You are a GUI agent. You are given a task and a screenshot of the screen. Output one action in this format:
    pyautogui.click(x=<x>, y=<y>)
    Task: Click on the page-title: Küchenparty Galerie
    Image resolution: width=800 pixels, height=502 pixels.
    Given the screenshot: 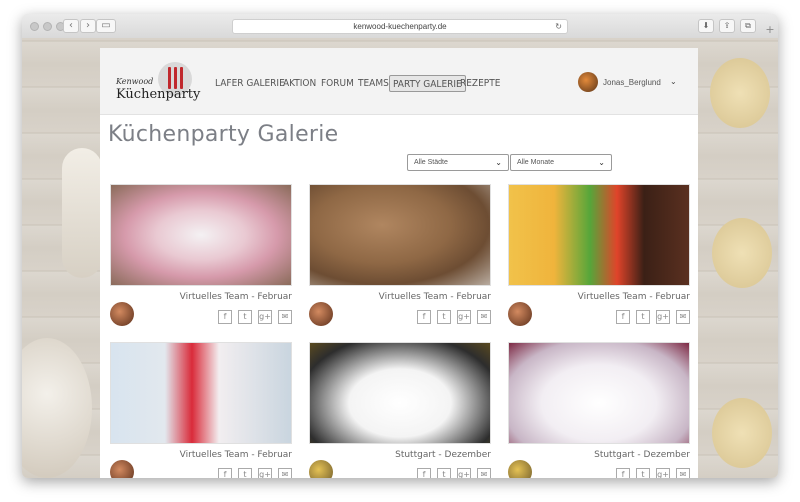 What is the action you would take?
    pyautogui.click(x=223, y=134)
    